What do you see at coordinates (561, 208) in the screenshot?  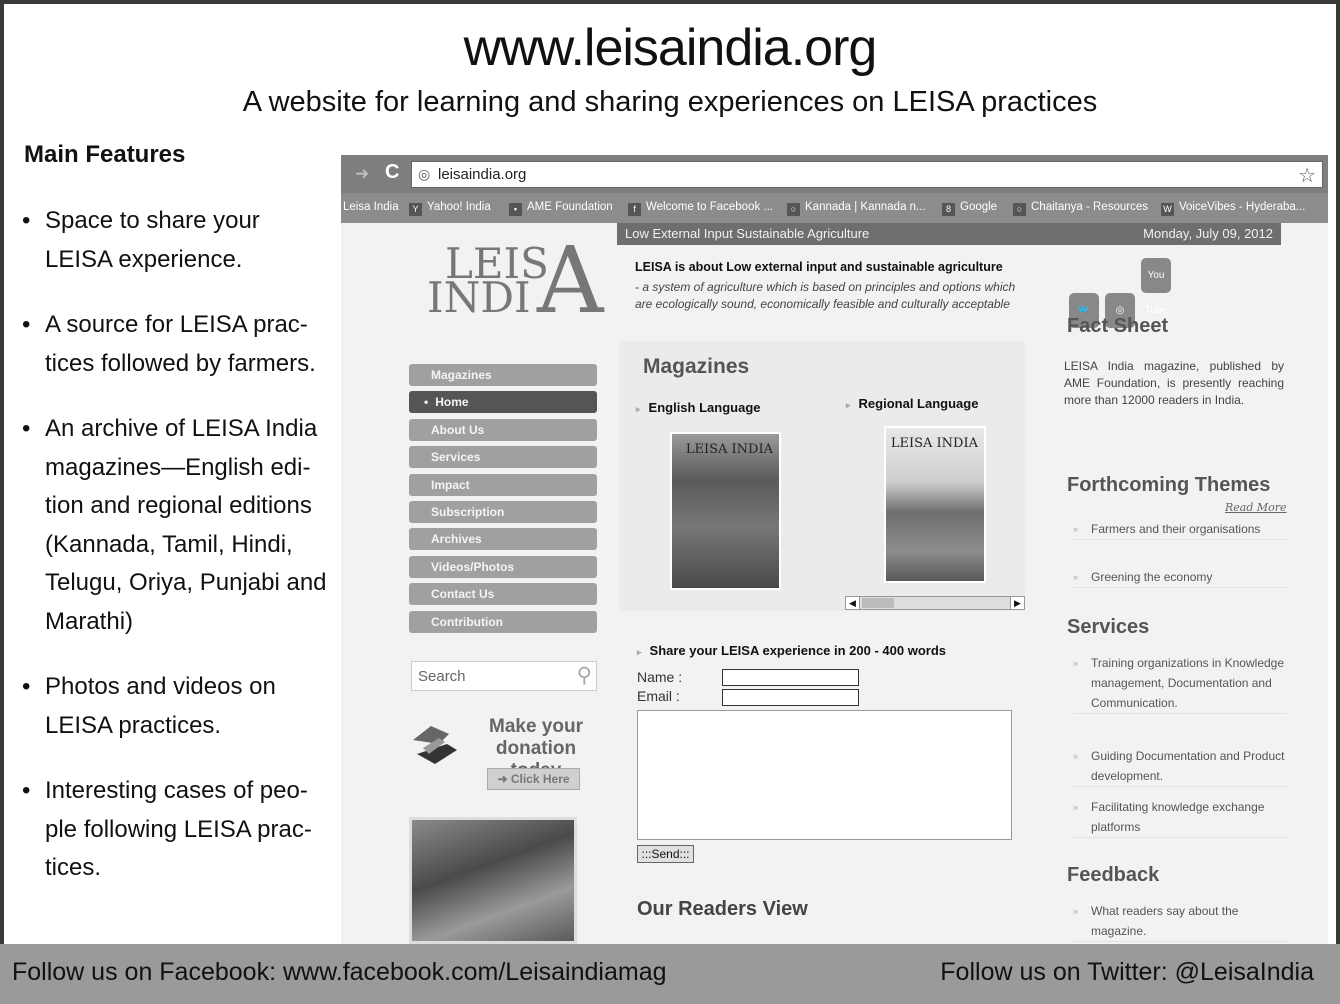 I see `bookmark-item: ▪ AME Foundation` at bounding box center [561, 208].